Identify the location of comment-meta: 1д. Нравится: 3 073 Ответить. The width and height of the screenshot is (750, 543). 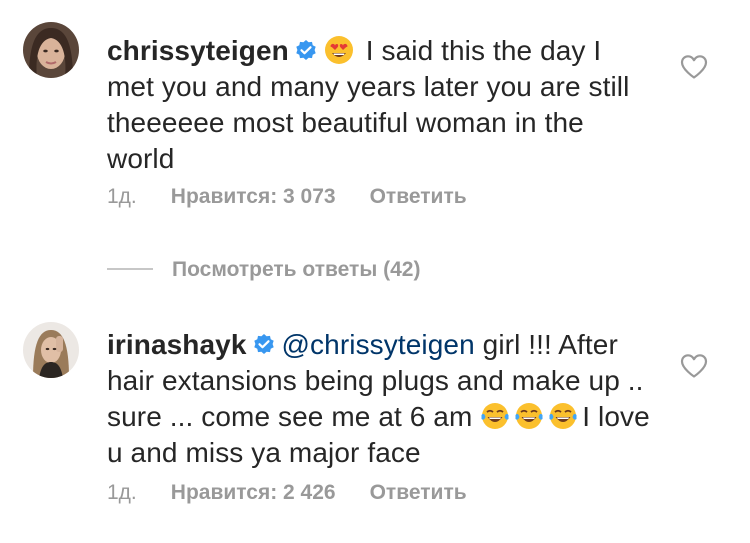
(287, 197).